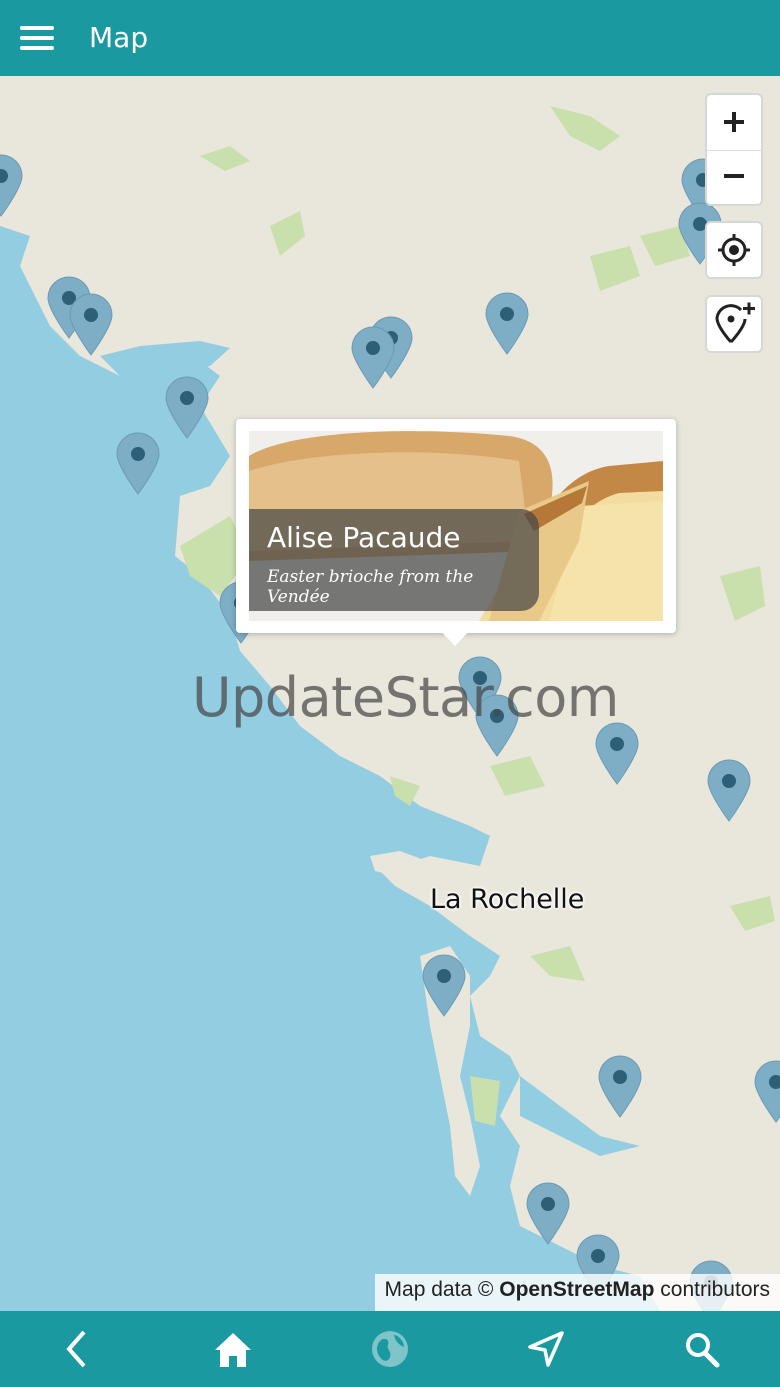 The width and height of the screenshot is (780, 1387). I want to click on city-label: La Rochelle, so click(507, 899).